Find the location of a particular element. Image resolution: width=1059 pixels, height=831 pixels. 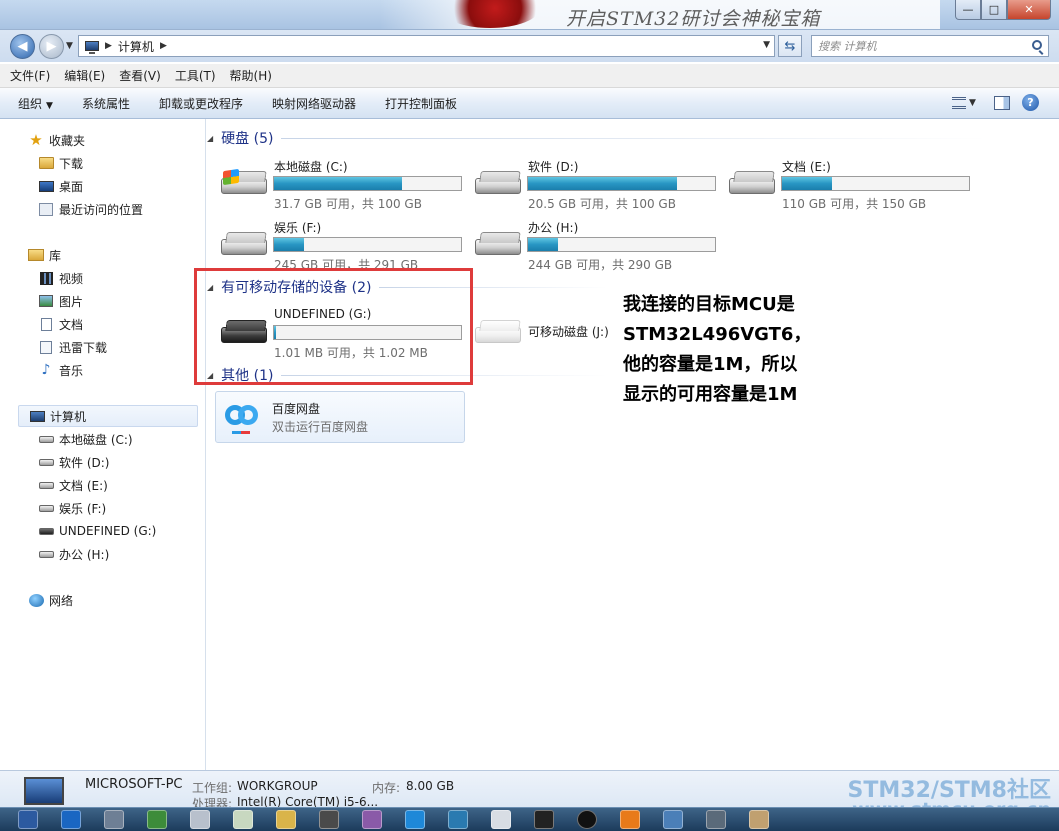

nav-favorites: ★ 收藏夹 is located at coordinates (56, 140).